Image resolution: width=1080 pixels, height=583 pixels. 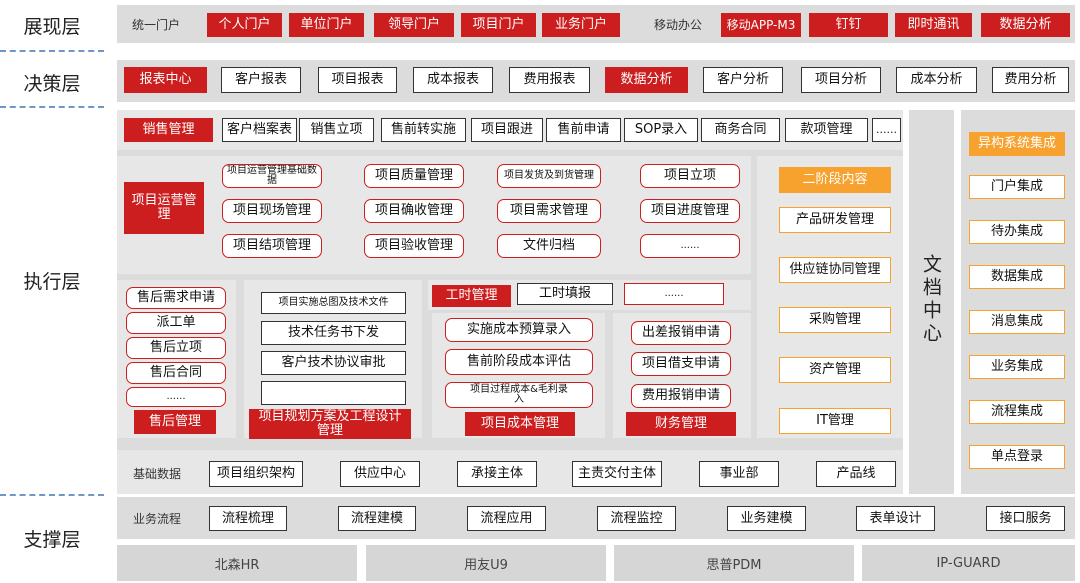 I want to click on project-acceptance: 项目验收管理, so click(x=414, y=246).